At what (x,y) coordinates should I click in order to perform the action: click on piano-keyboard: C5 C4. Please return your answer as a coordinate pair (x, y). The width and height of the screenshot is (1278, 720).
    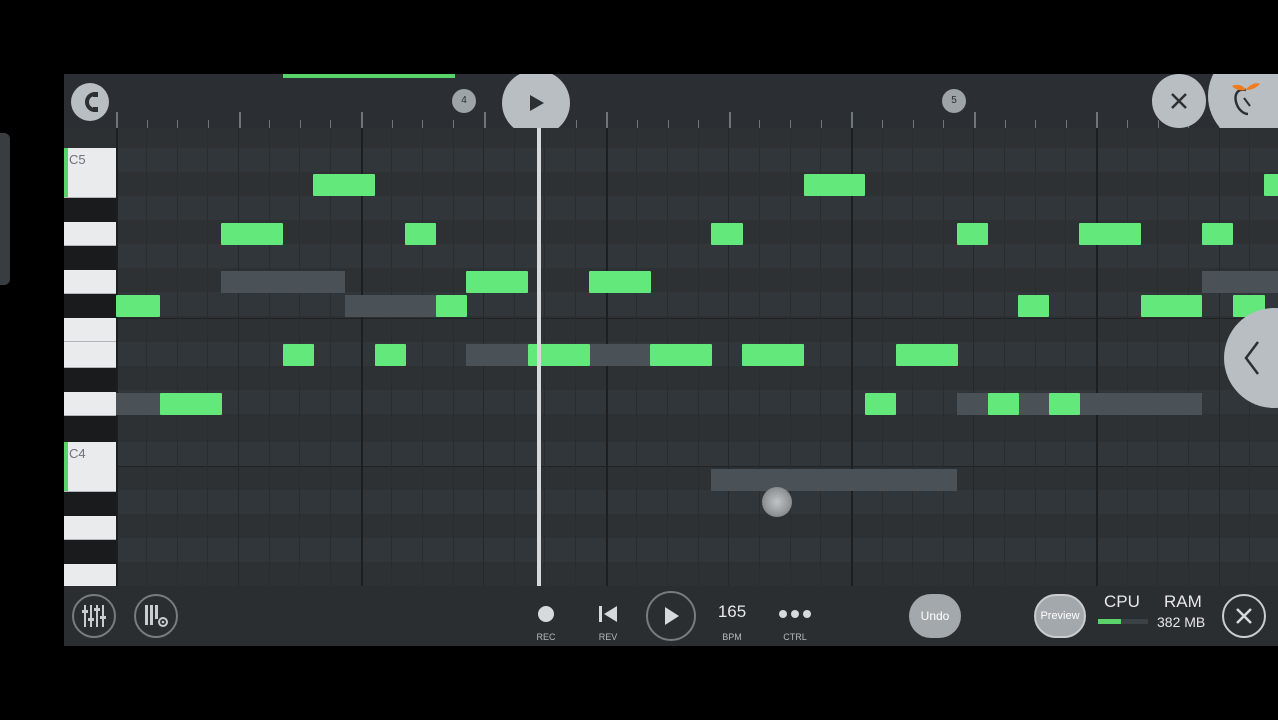
    Looking at the image, I should click on (90, 367).